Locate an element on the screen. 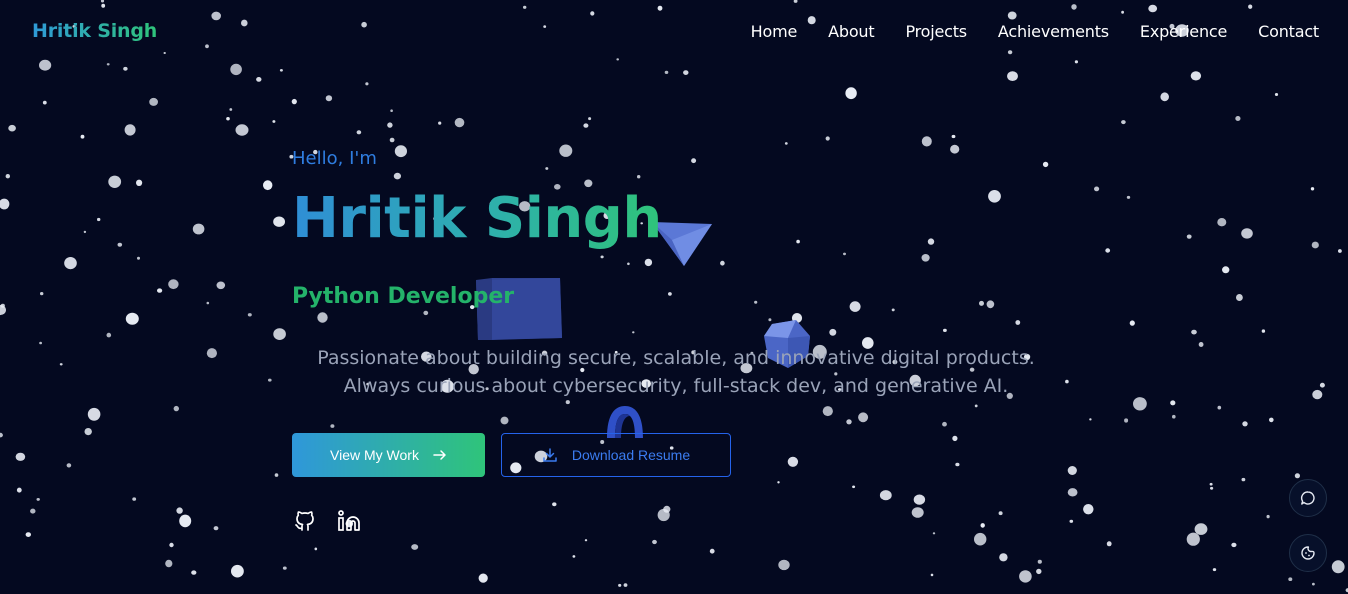  view-my-work-label: View My Work is located at coordinates (374, 455).